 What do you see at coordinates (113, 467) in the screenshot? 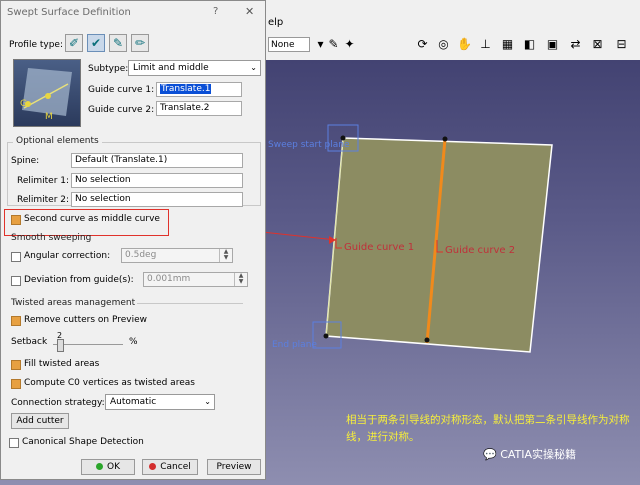
I see `ok-label: OK` at bounding box center [113, 467].